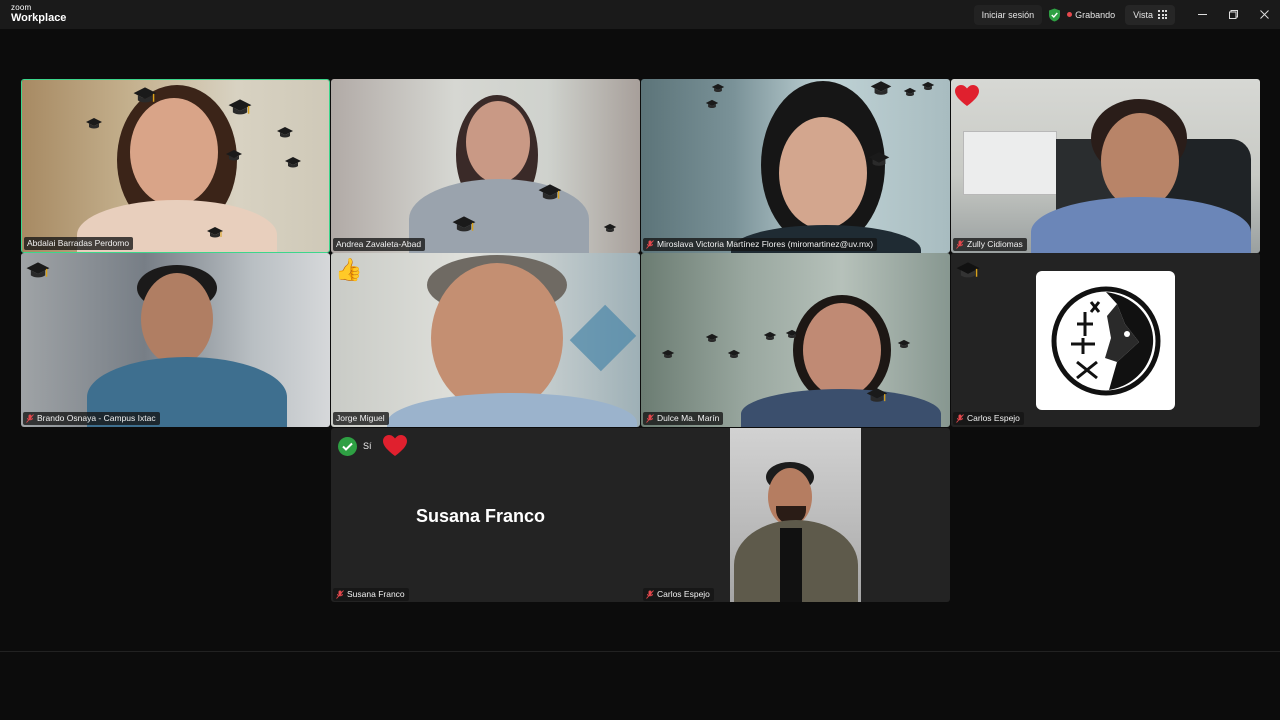 The height and width of the screenshot is (720, 1280). I want to click on video-tile-brando: Brando Osnaya - Campus Ixtac, so click(175, 340).